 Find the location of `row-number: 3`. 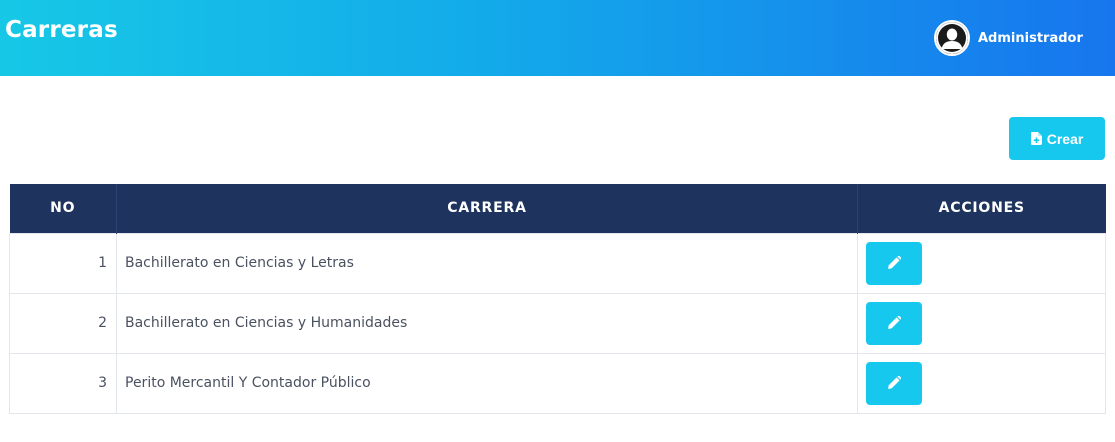

row-number: 3 is located at coordinates (63, 383).